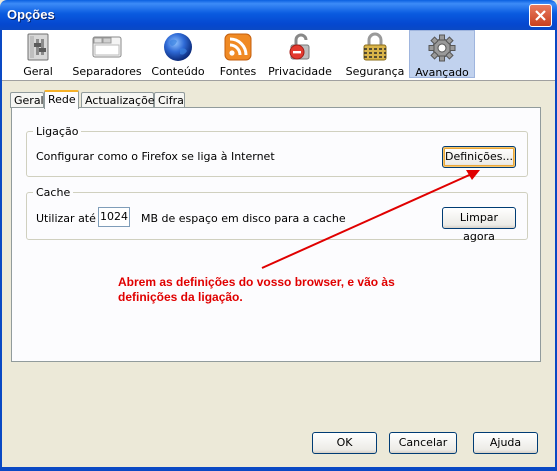  I want to click on help-button: Ajuda, so click(505, 443).